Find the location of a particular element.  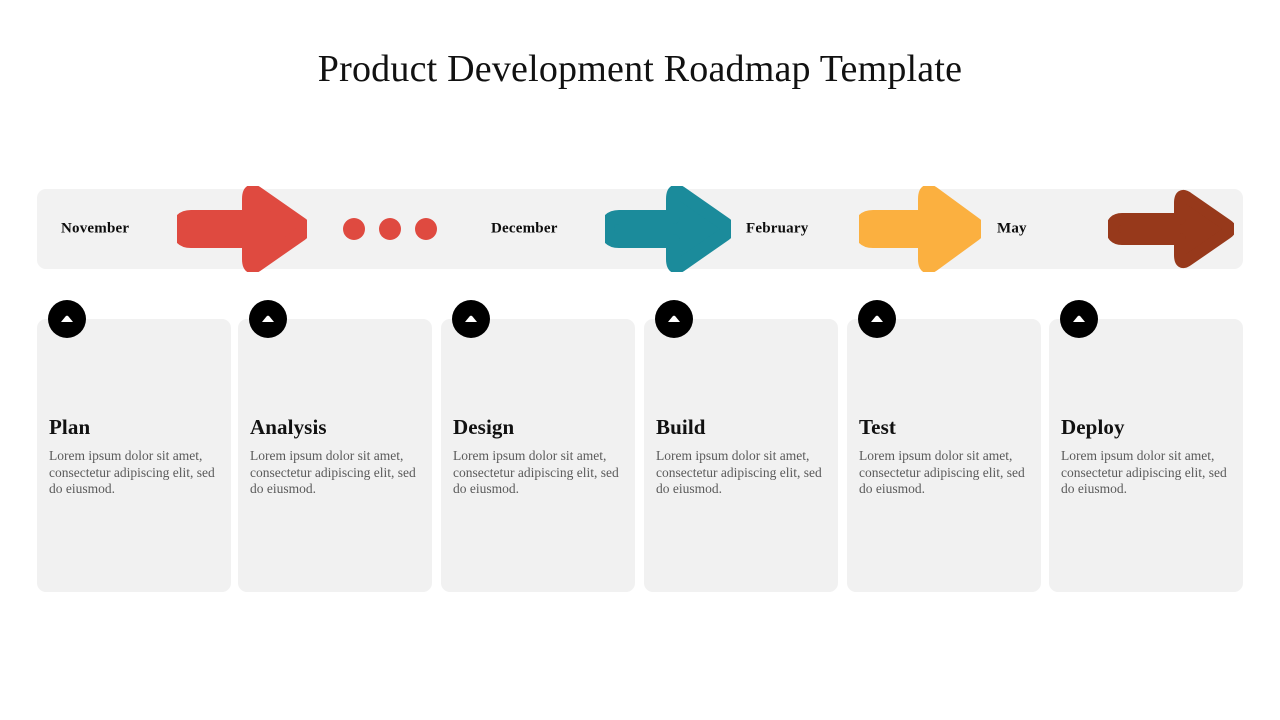

card-heading: Test is located at coordinates (877, 427).